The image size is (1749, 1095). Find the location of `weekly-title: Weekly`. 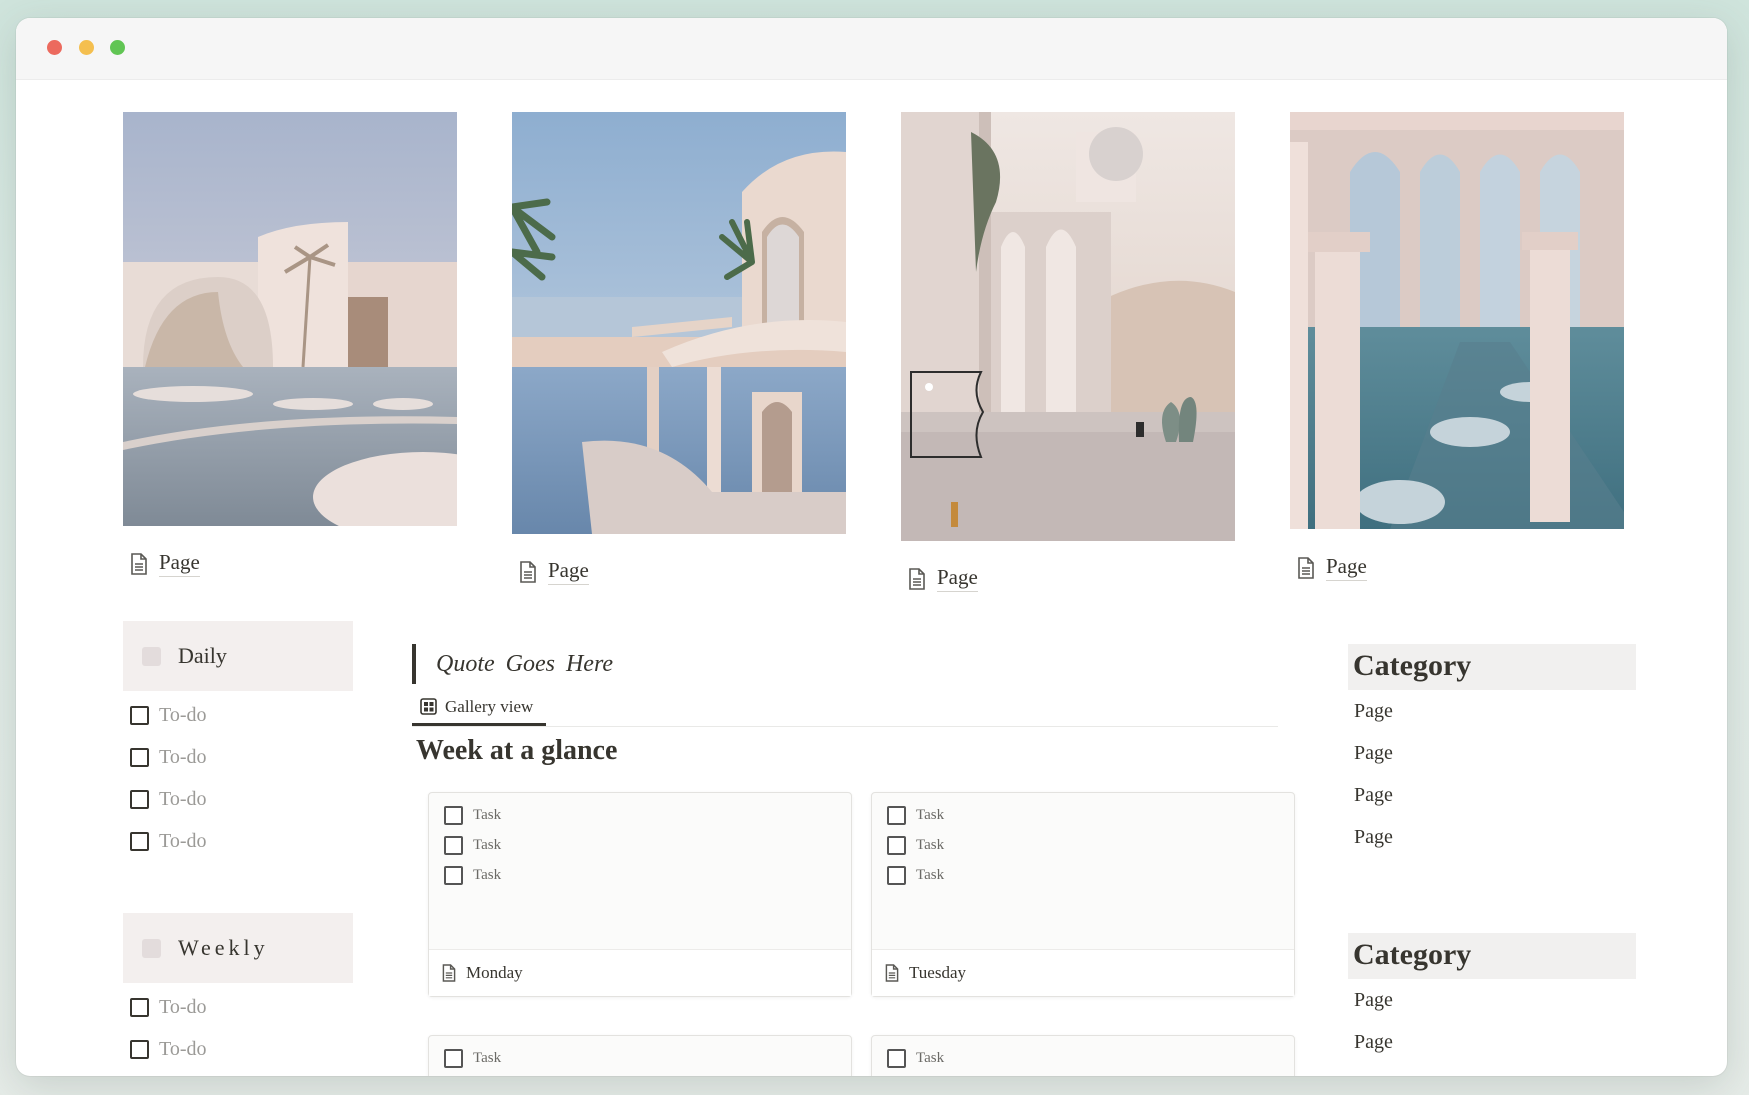

weekly-title: Weekly is located at coordinates (223, 947).